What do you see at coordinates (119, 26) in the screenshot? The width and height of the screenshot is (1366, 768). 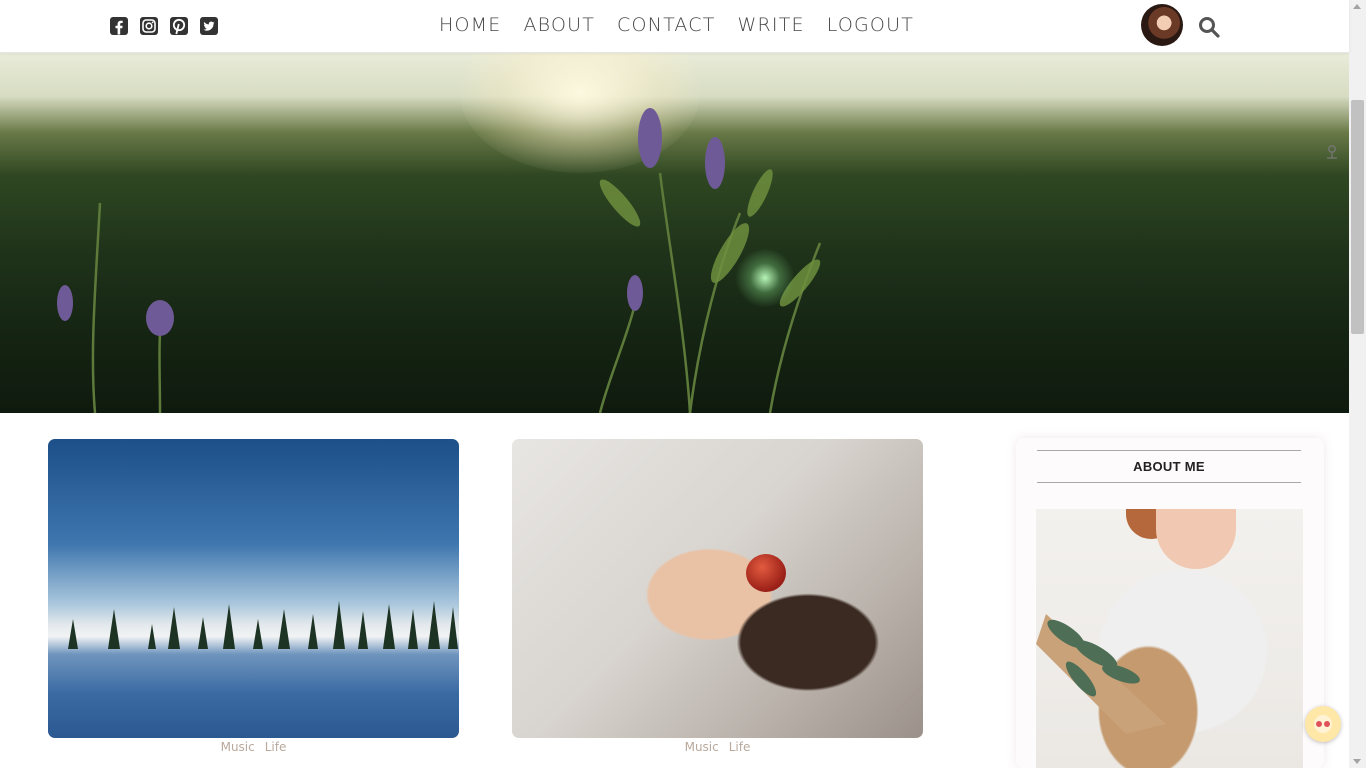 I see `facebook-icon` at bounding box center [119, 26].